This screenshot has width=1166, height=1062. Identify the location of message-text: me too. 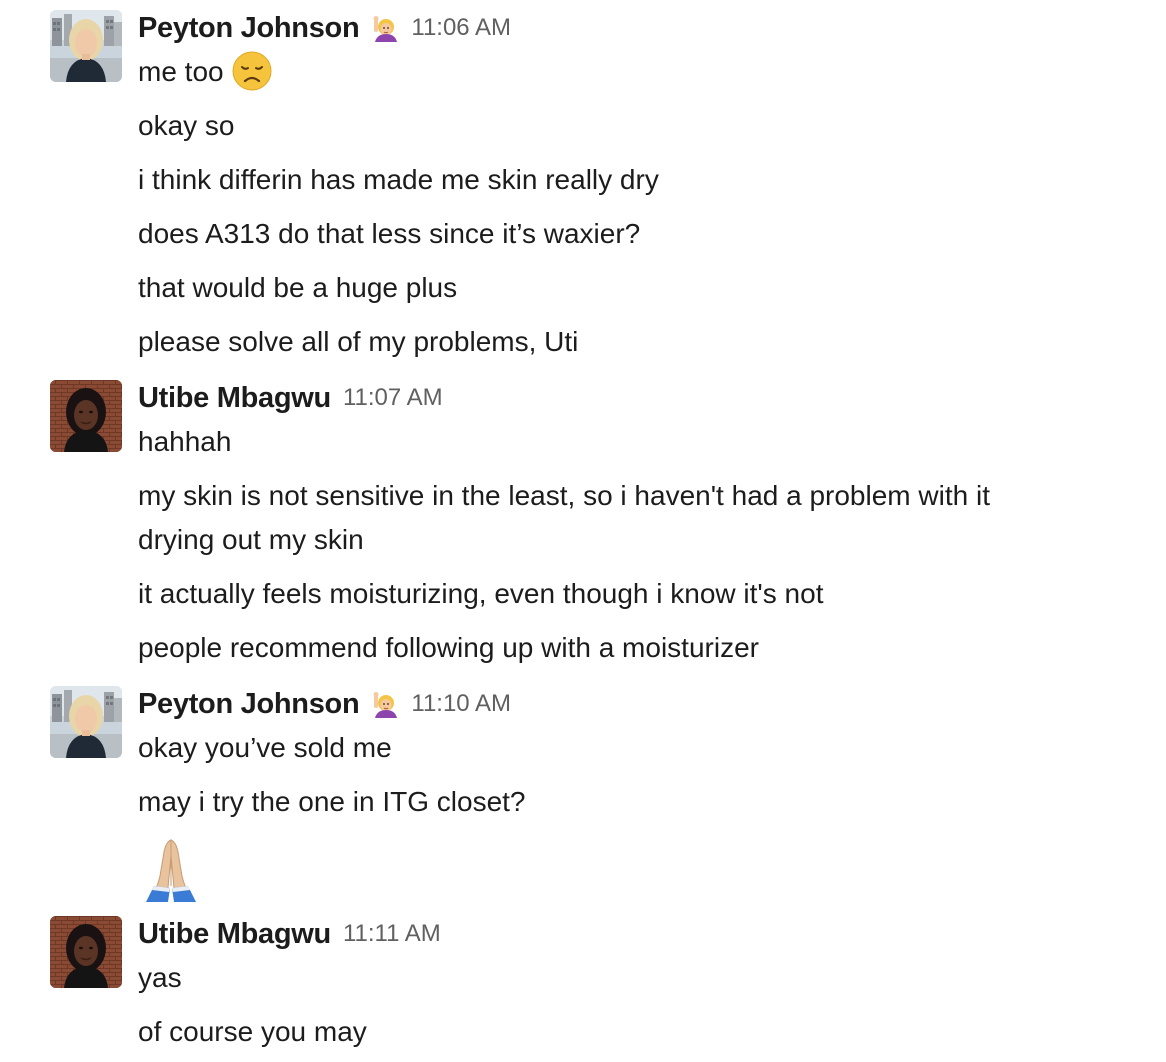
(181, 71).